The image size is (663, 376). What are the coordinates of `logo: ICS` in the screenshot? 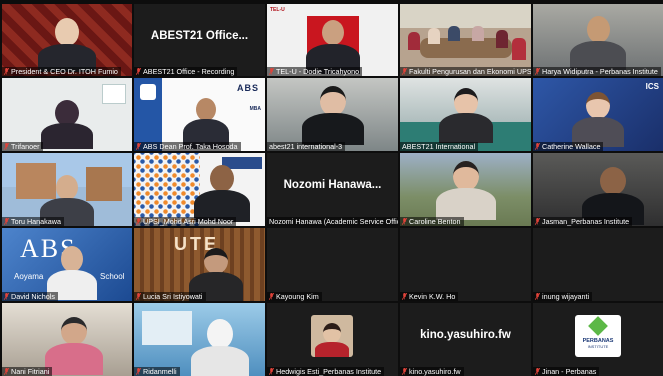 It's located at (652, 86).